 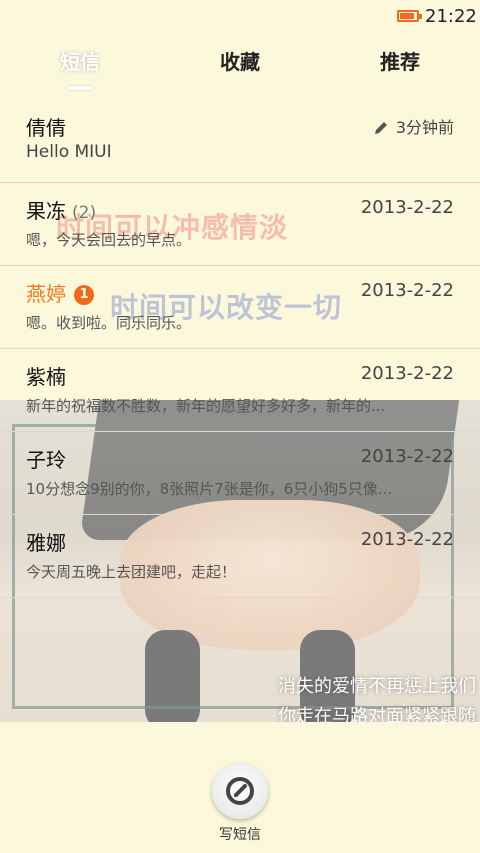 I want to click on contact-name-text: 燕婷, so click(x=46, y=294).